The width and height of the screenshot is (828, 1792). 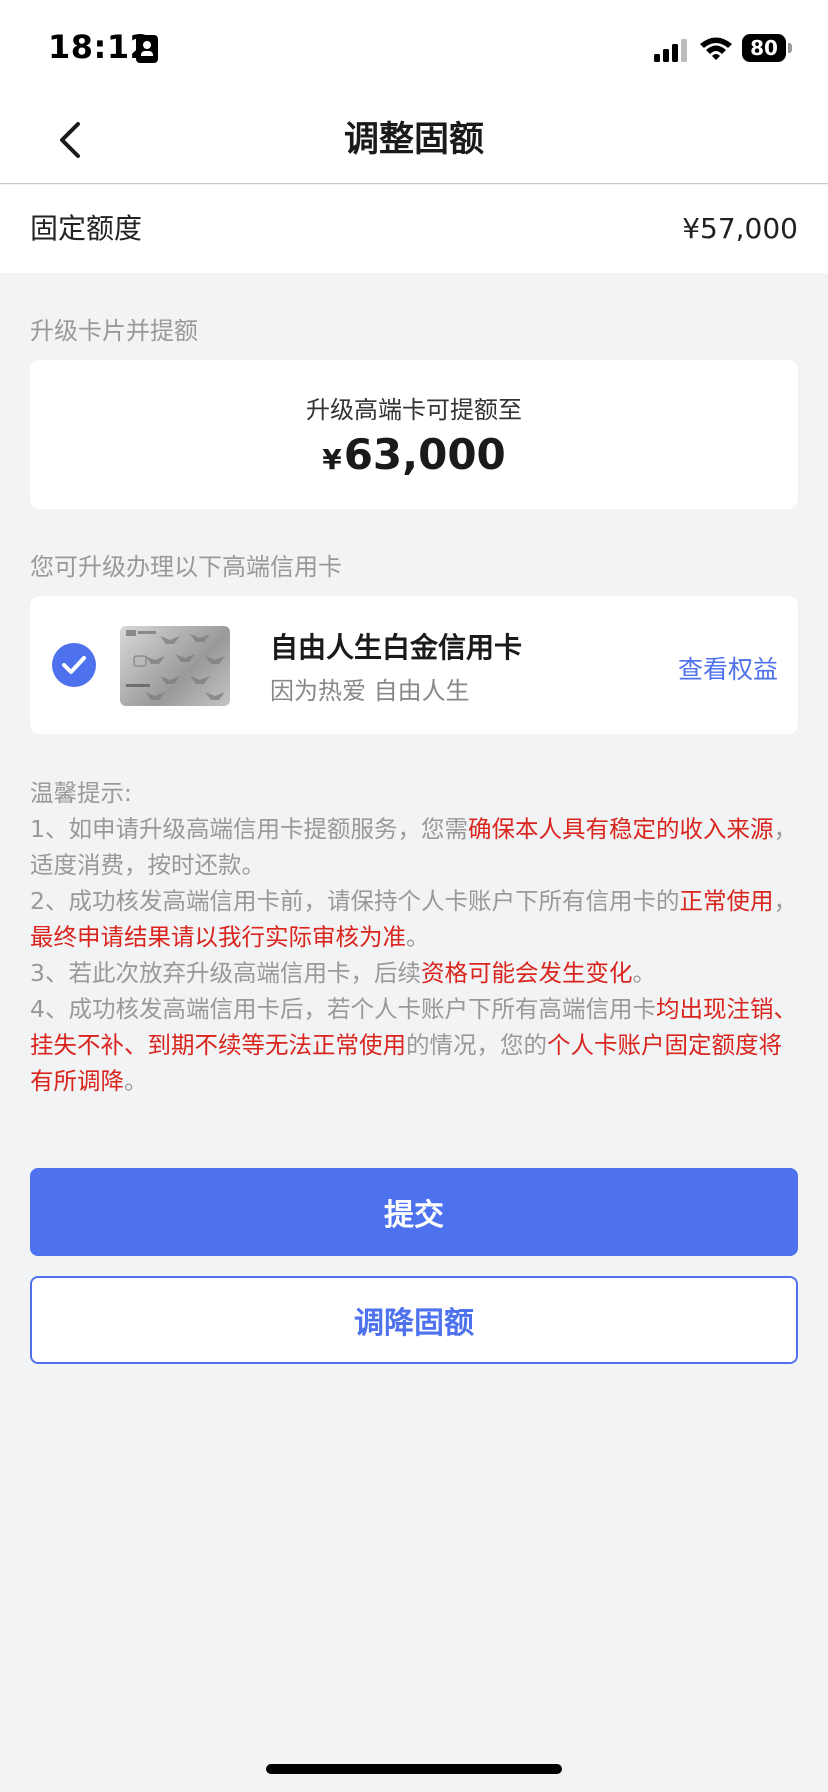 I want to click on fixed-limit-value: ¥57,000, so click(x=740, y=228).